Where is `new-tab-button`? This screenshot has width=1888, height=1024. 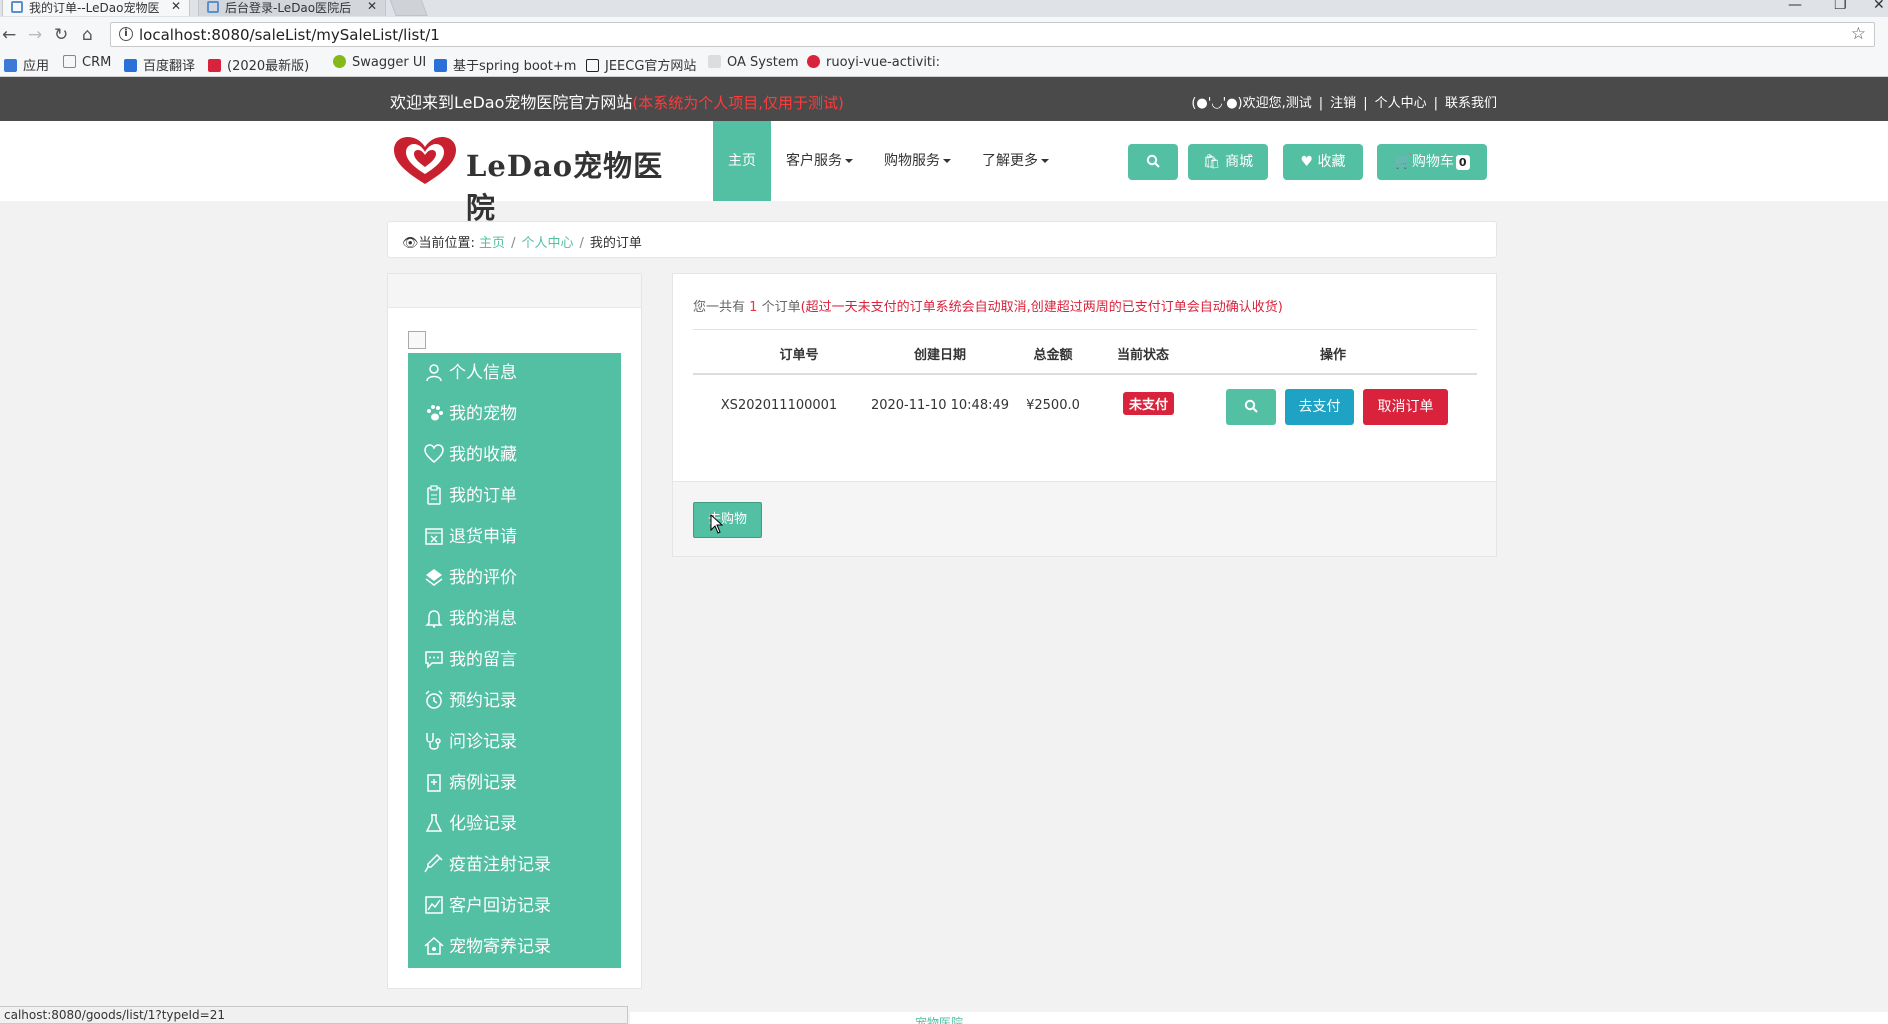 new-tab-button is located at coordinates (408, 8).